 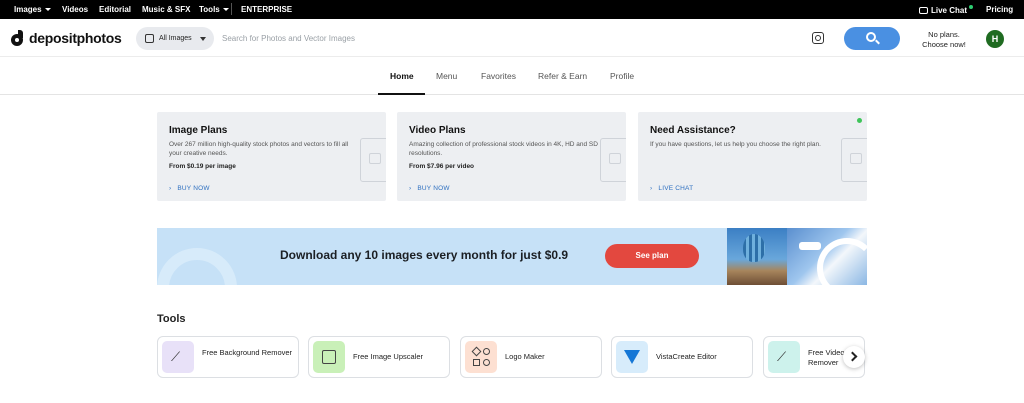 I want to click on image-icon, so click(x=149, y=38).